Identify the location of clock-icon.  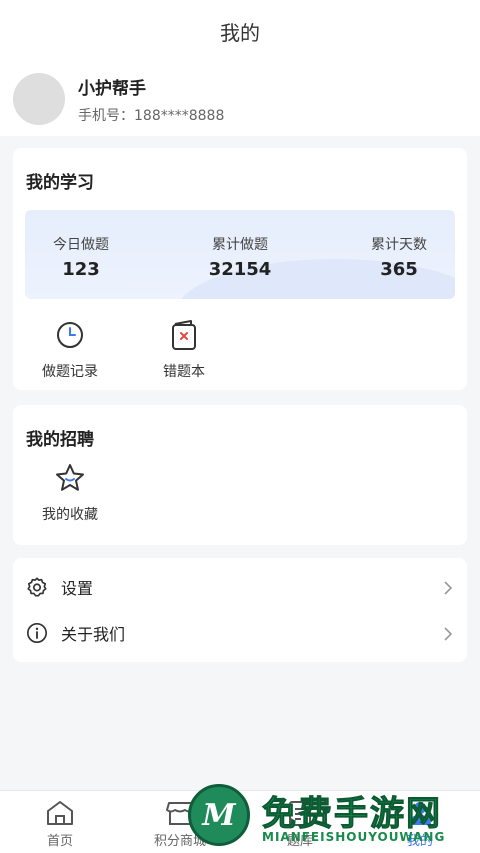
(70, 335).